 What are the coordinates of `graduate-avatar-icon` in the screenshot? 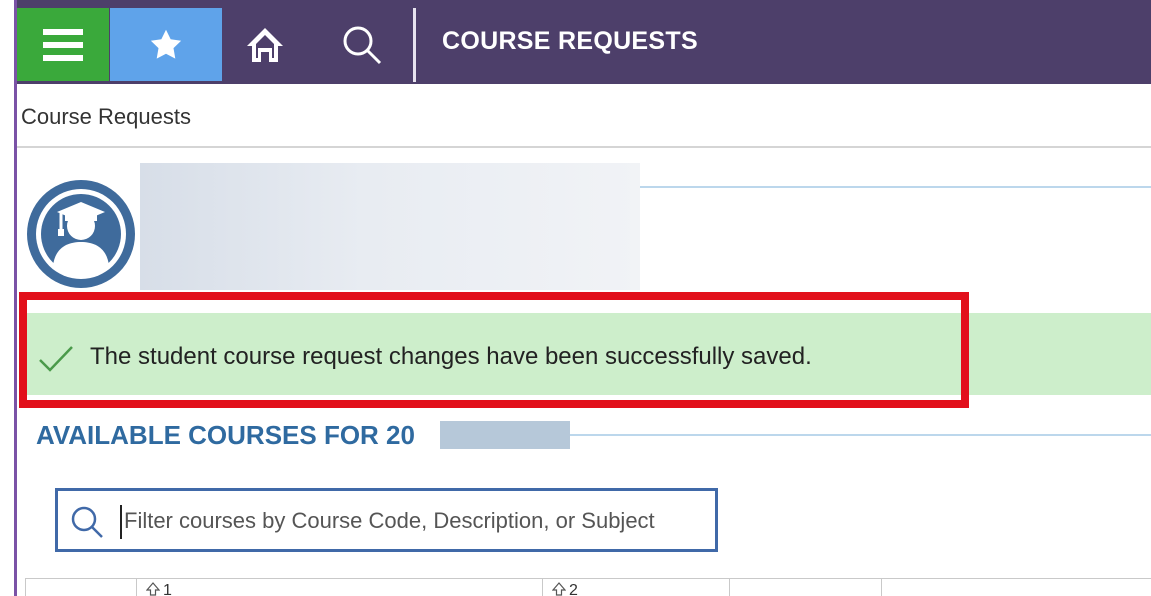 It's located at (81, 234).